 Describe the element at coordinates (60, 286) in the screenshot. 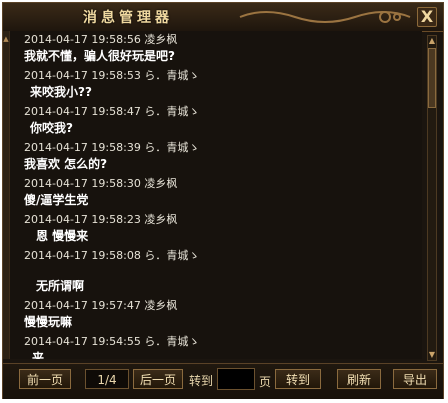

I see `message-text: 无所谓啊` at that location.